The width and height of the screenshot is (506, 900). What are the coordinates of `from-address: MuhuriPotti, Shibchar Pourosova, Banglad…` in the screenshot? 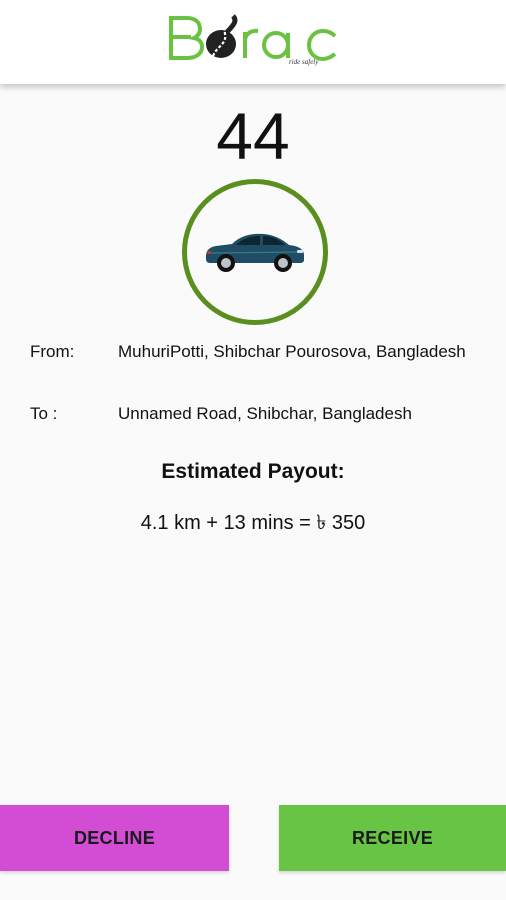 It's located at (292, 351).